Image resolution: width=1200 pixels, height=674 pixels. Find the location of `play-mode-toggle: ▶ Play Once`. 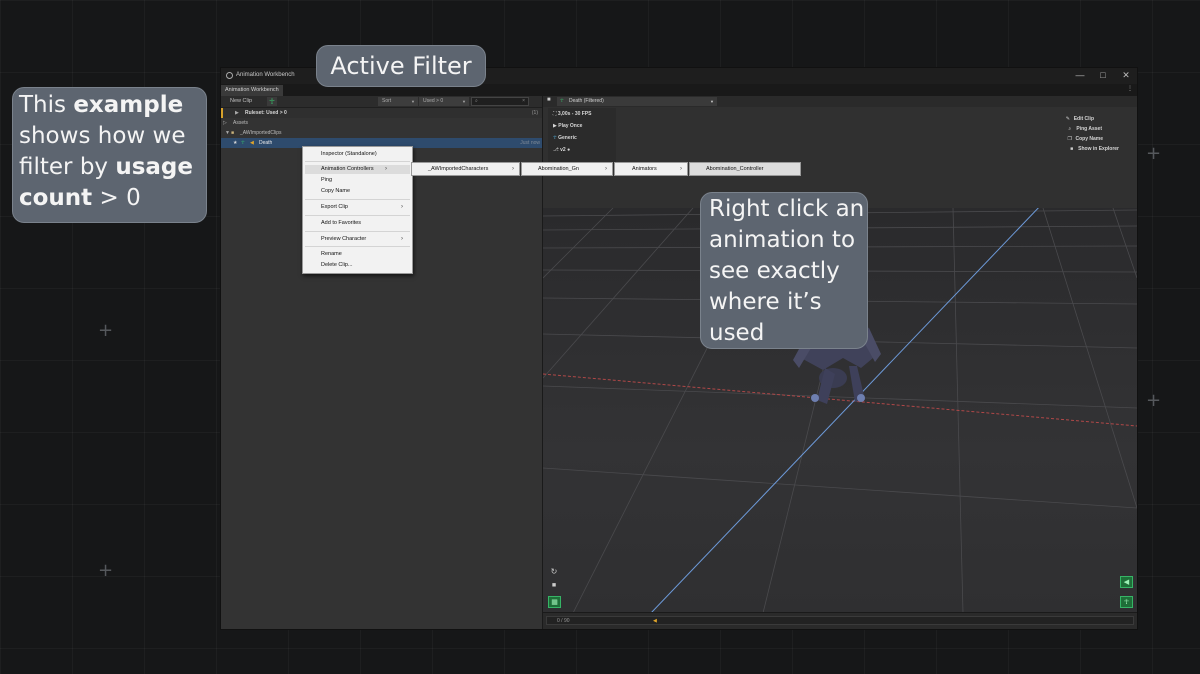

play-mode-toggle: ▶ Play Once is located at coordinates (567, 126).